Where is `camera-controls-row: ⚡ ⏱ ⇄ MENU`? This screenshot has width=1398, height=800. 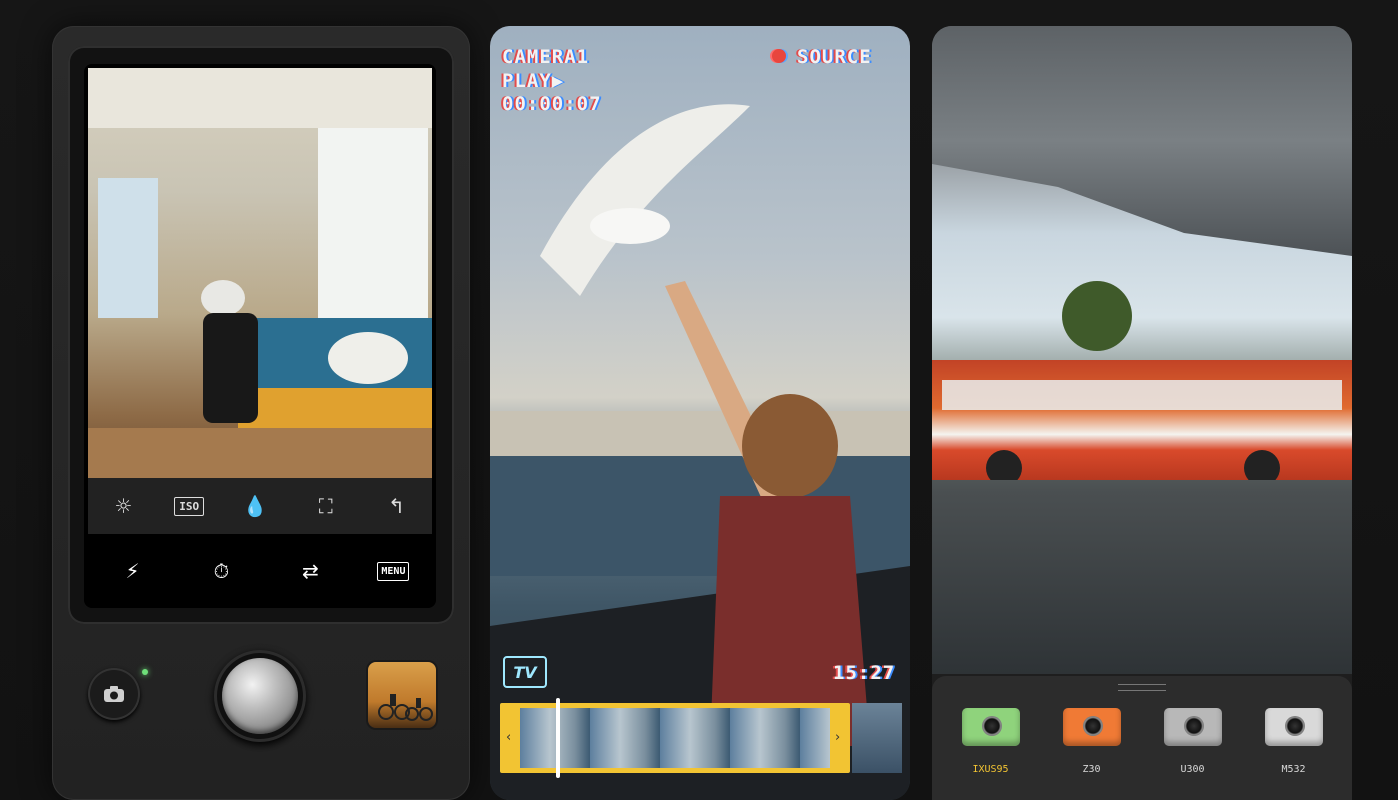 camera-controls-row: ⚡ ⏱ ⇄ MENU is located at coordinates (260, 571).